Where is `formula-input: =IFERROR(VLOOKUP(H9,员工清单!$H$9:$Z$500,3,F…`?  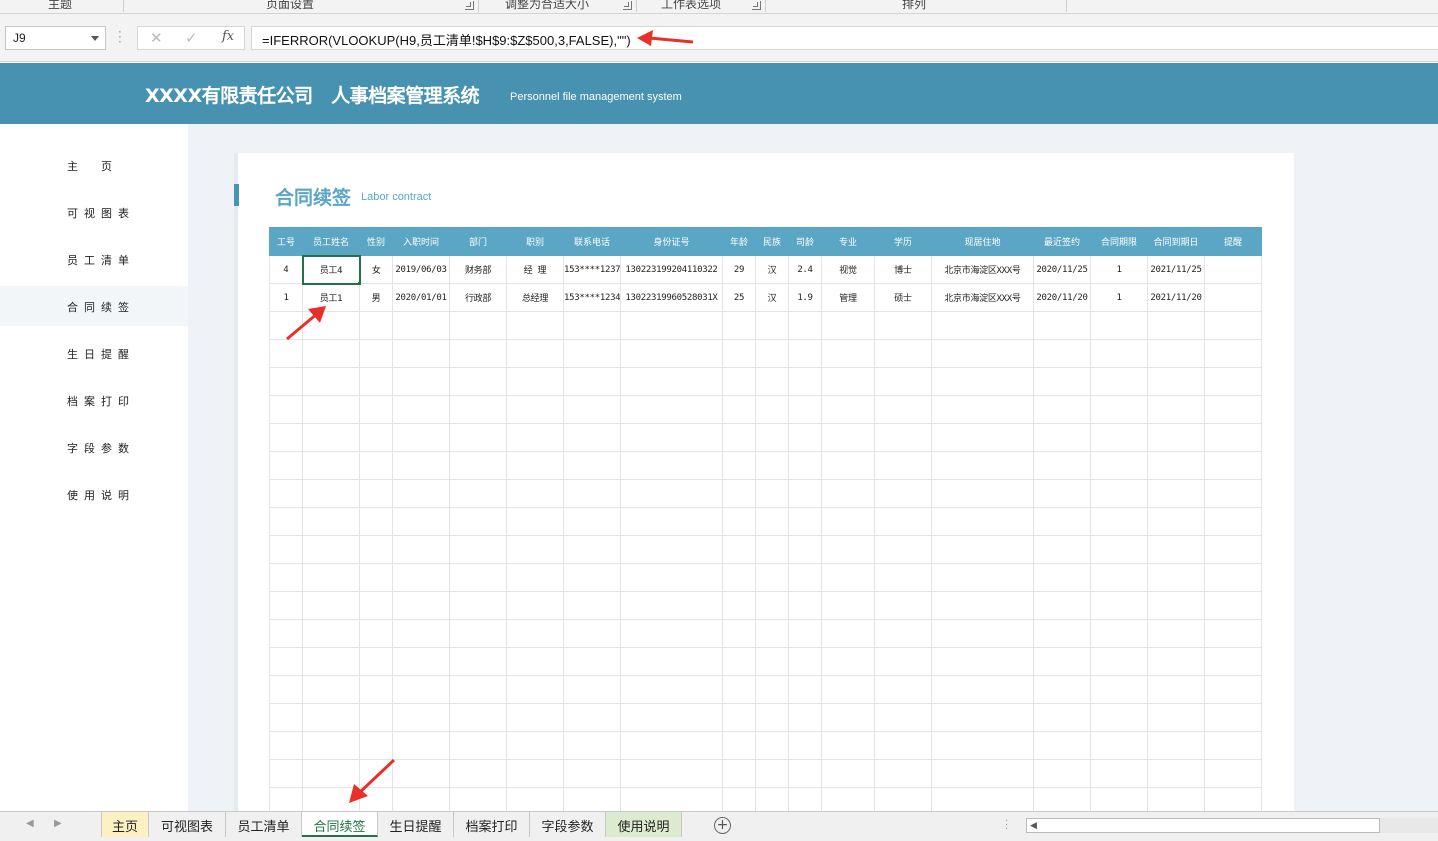 formula-input: =IFERROR(VLOOKUP(H9,员工清单!$H$9:$Z$500,3,F… is located at coordinates (844, 38).